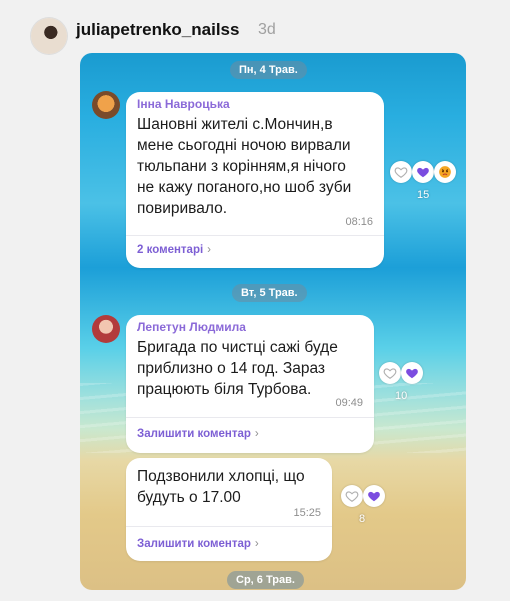  I want to click on leave-comment-link-2: Залишити коментар ›, so click(198, 434).